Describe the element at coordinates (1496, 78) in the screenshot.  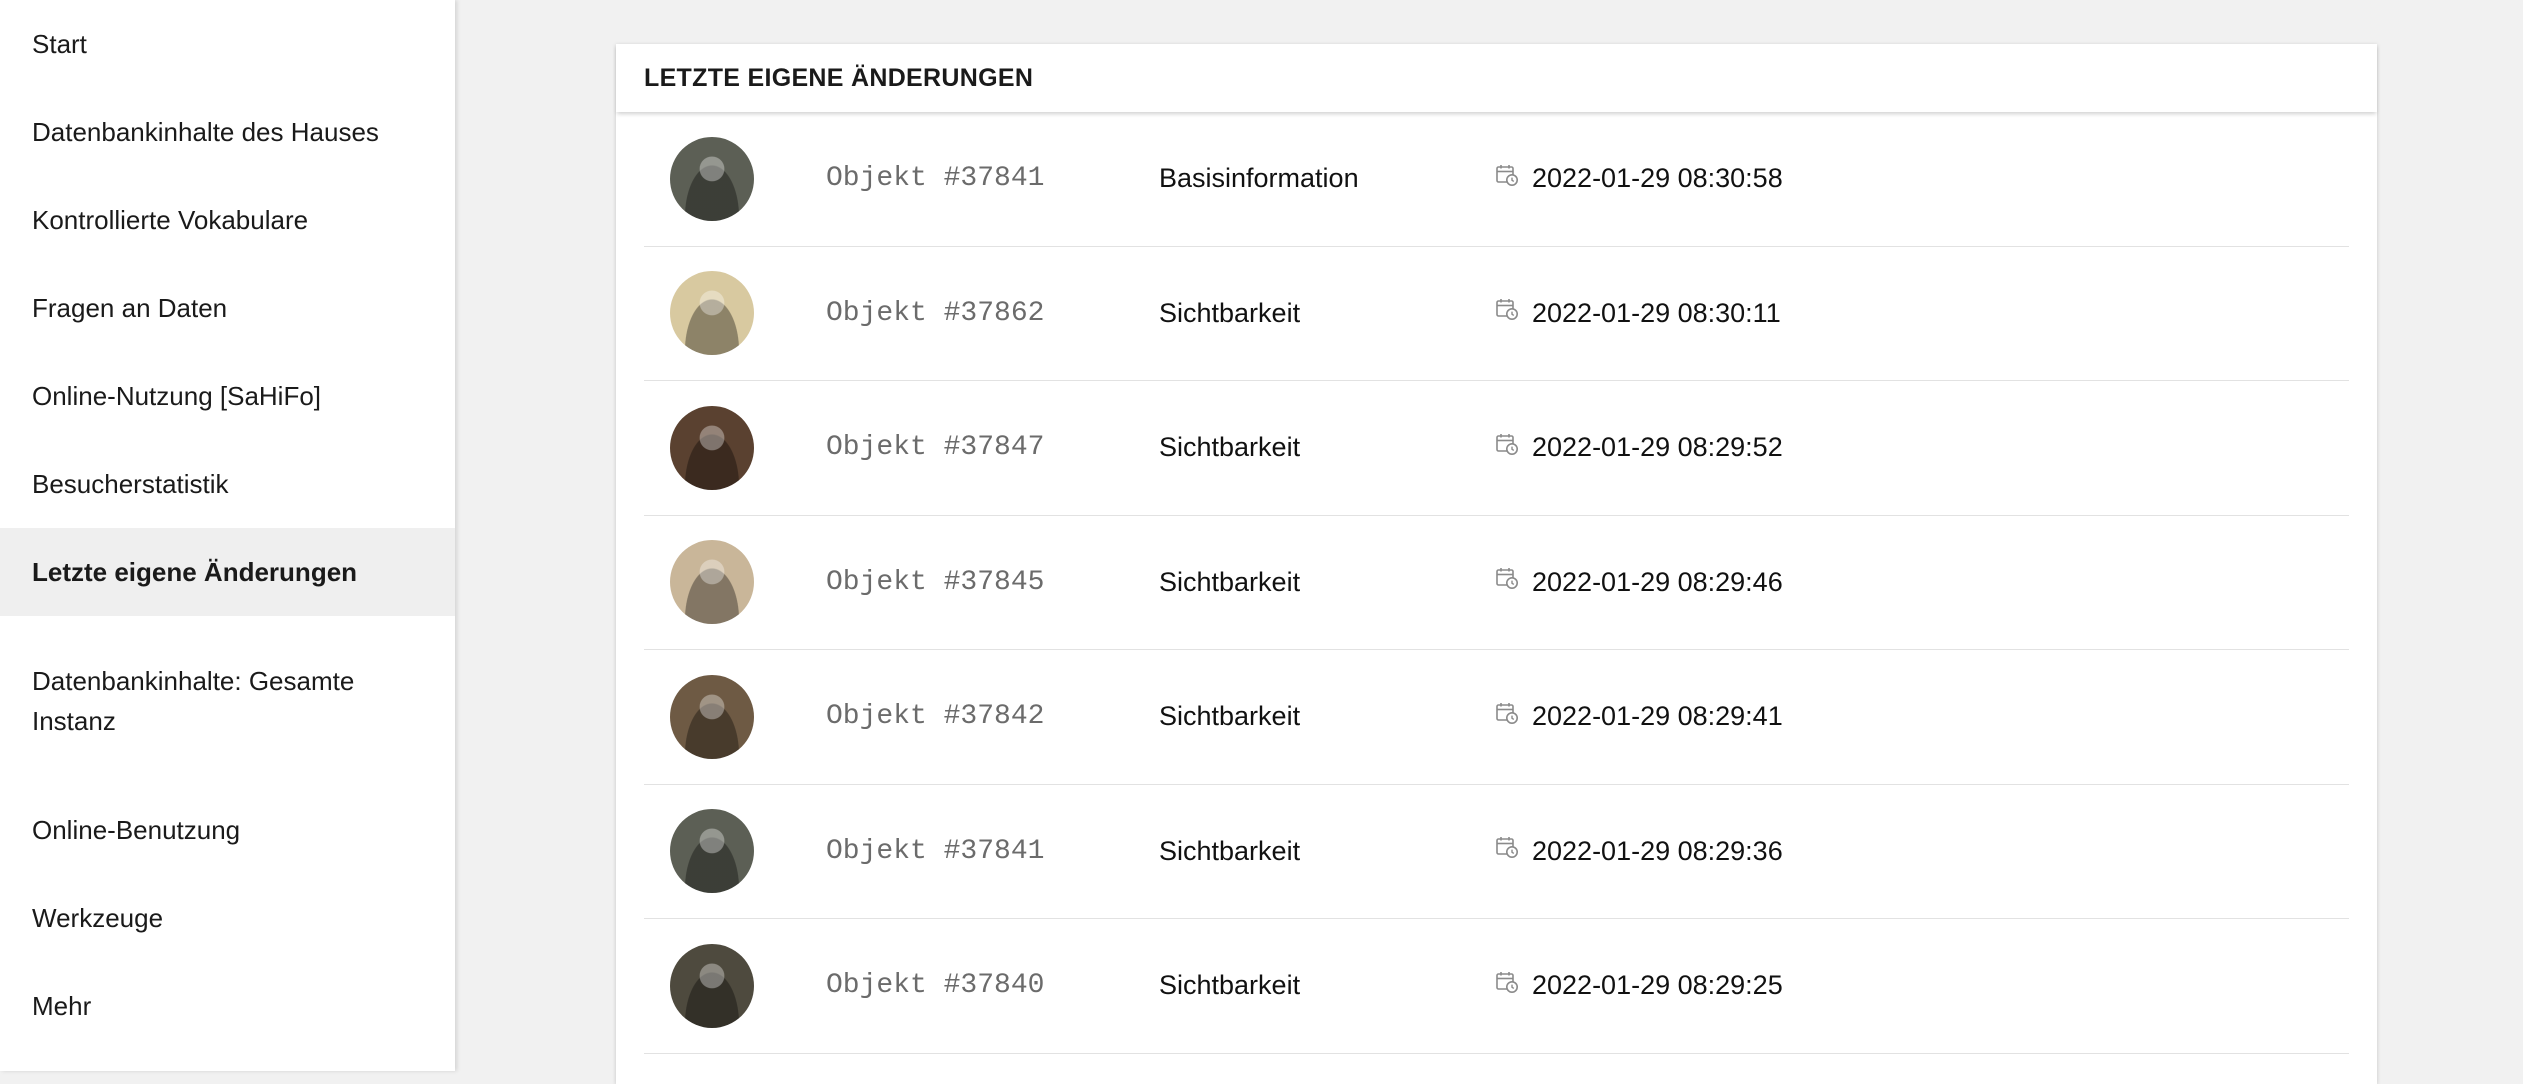
I see `card-title: LETZTE EIGENE ÄNDERUNGEN` at that location.